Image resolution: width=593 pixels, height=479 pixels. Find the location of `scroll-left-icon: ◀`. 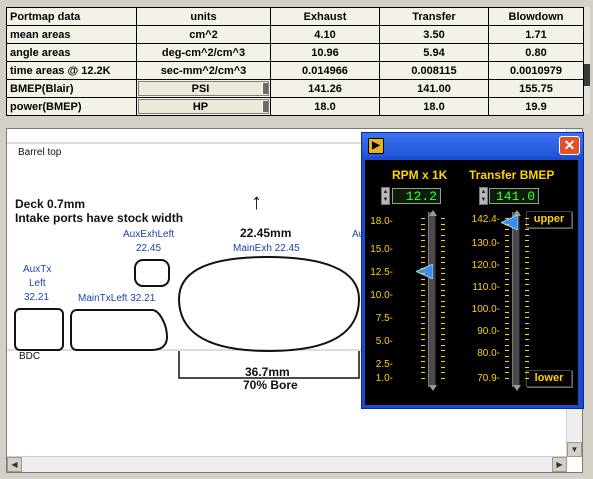

scroll-left-icon: ◀ is located at coordinates (14, 464).